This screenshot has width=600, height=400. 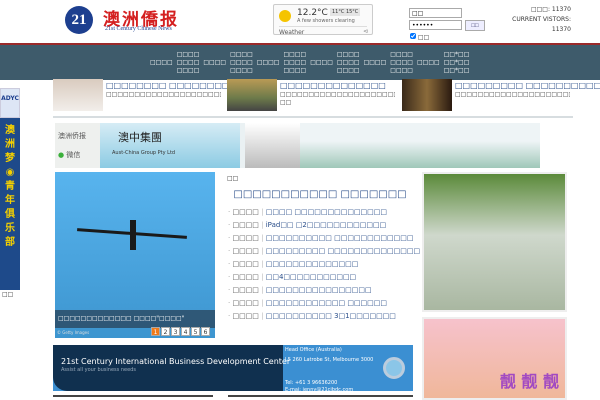 What do you see at coordinates (10, 204) in the screenshot?
I see `side-ad-text: 澳 洲 梦 ◉ 青 年 俱 乐 部` at bounding box center [10, 204].